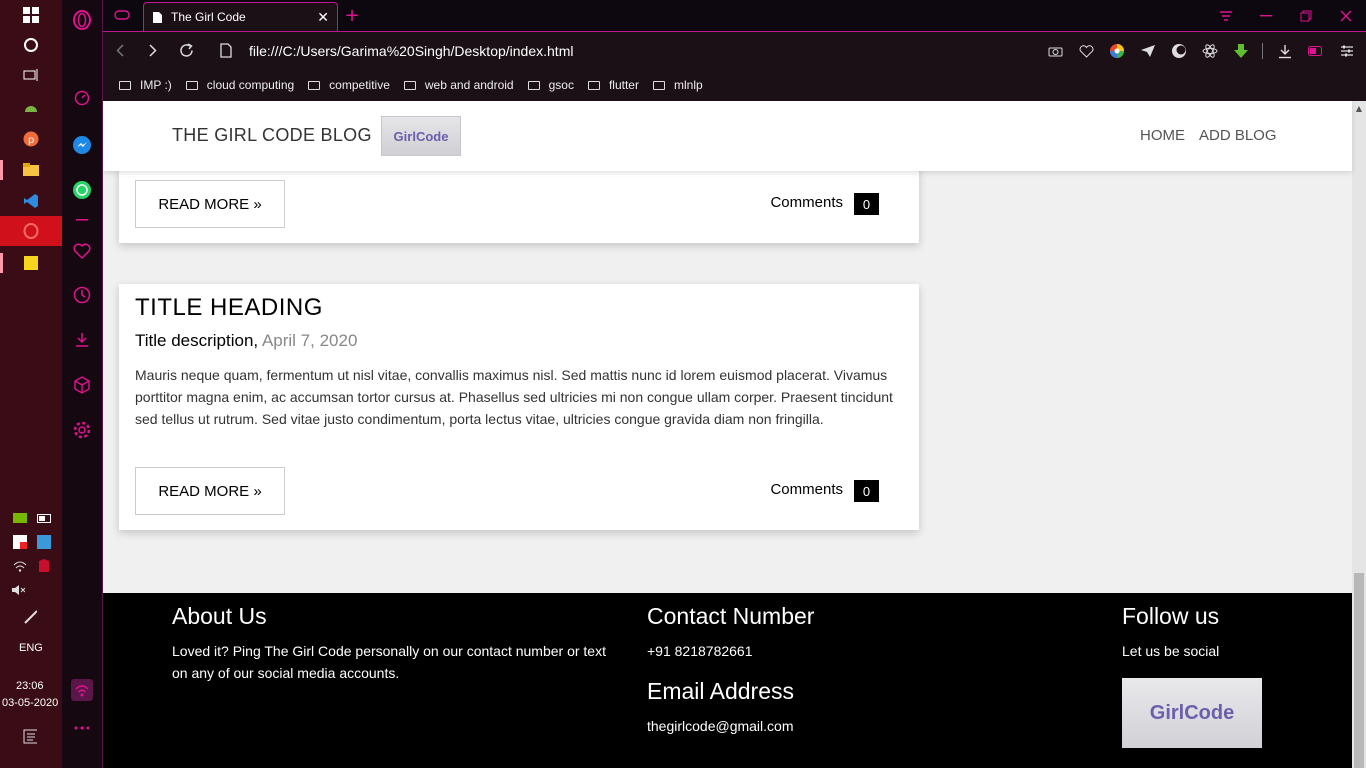 The width and height of the screenshot is (1366, 768). What do you see at coordinates (458, 85) in the screenshot?
I see `bookmark-folder-web-and-android: web and android` at bounding box center [458, 85].